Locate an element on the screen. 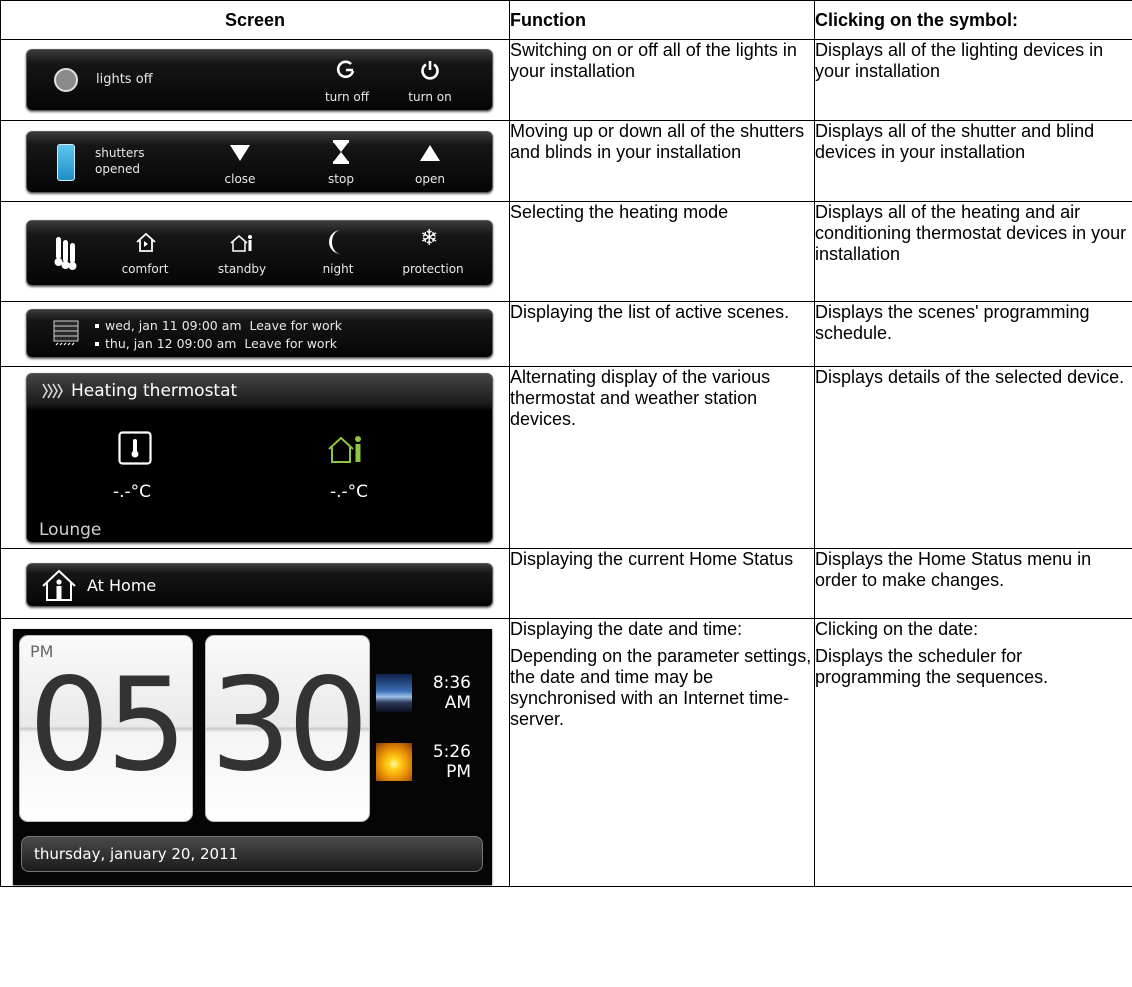 The height and width of the screenshot is (987, 1132). hours-digits: 05 is located at coordinates (108, 725).